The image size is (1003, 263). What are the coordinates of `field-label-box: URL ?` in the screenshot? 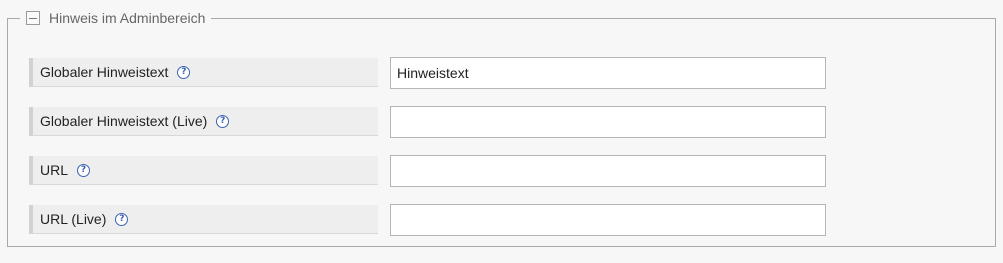 It's located at (203, 170).